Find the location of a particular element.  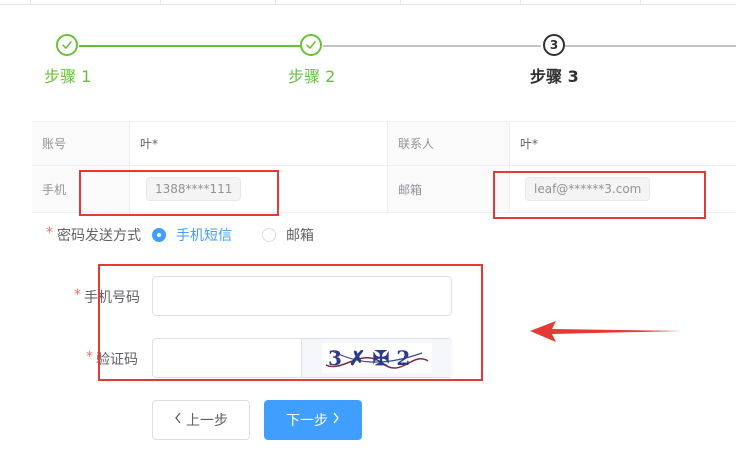

radio-sms-label: 手机短信 is located at coordinates (204, 235).